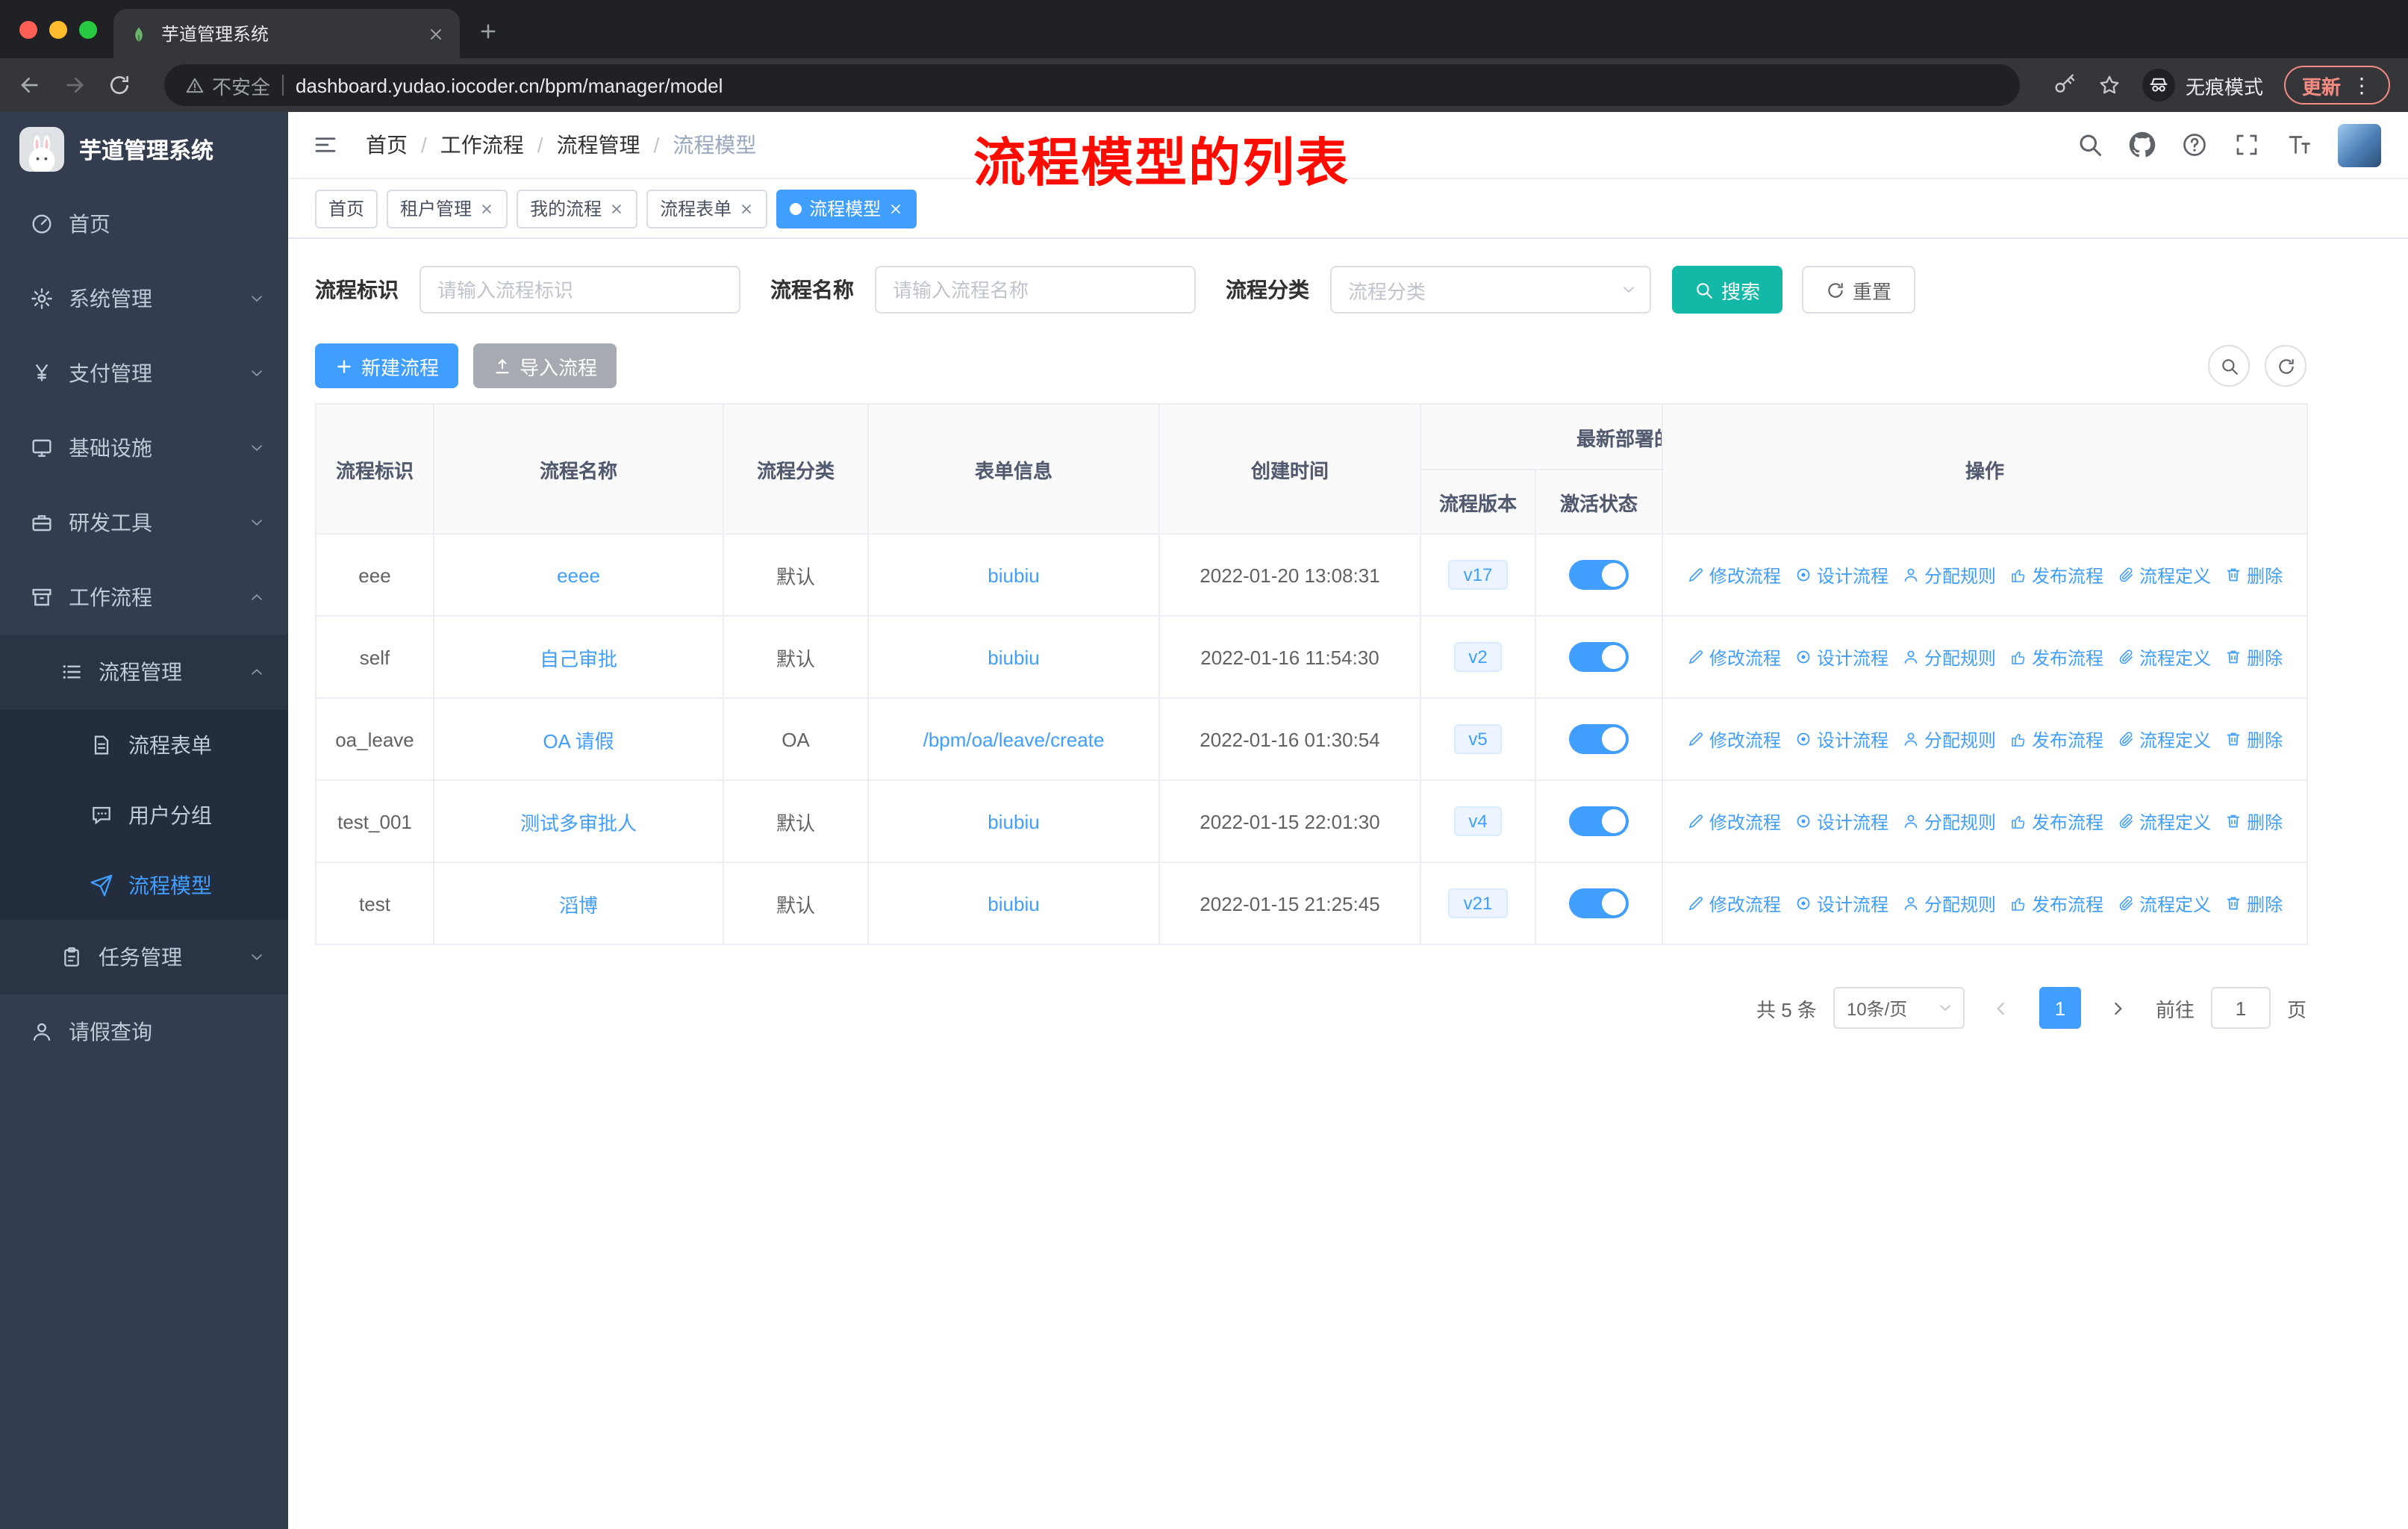 The width and height of the screenshot is (2408, 1529). Describe the element at coordinates (578, 740) in the screenshot. I see `process-name-link: OA 请假` at that location.